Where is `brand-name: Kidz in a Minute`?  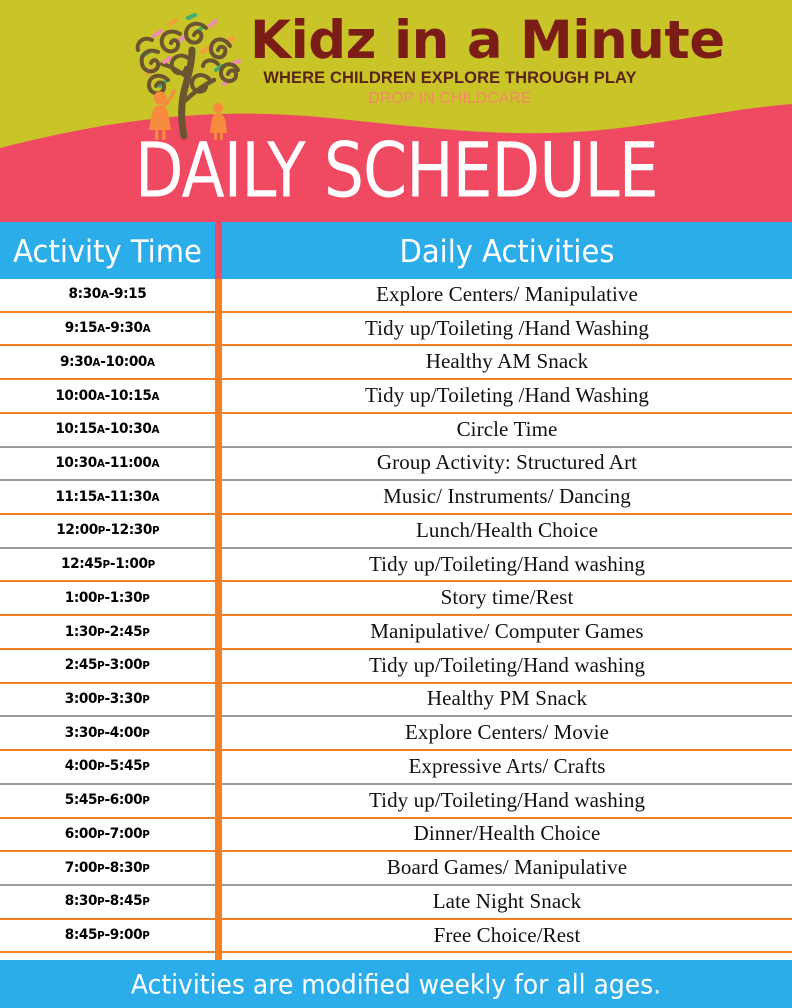
brand-name: Kidz in a Minute is located at coordinates (487, 40).